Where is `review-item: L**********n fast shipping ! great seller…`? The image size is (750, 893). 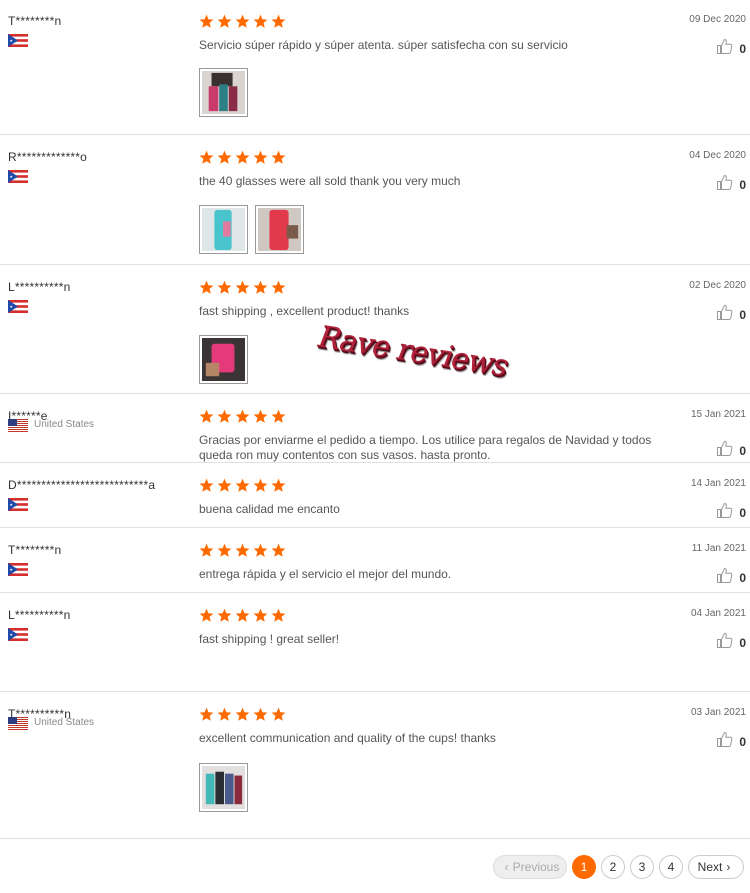 review-item: L**********n fast shipping ! great seller… is located at coordinates (375, 643).